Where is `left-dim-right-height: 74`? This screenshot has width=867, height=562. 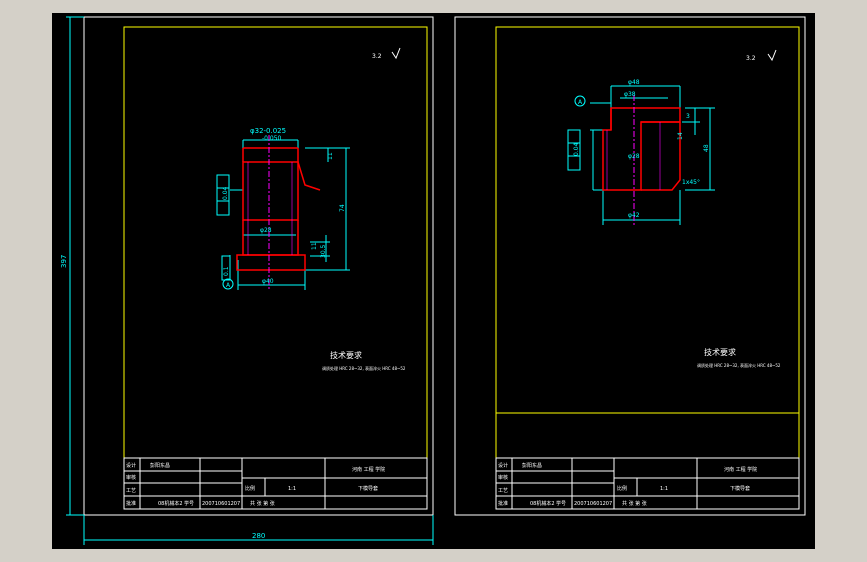
left-dim-right-height: 74 is located at coordinates (342, 208).